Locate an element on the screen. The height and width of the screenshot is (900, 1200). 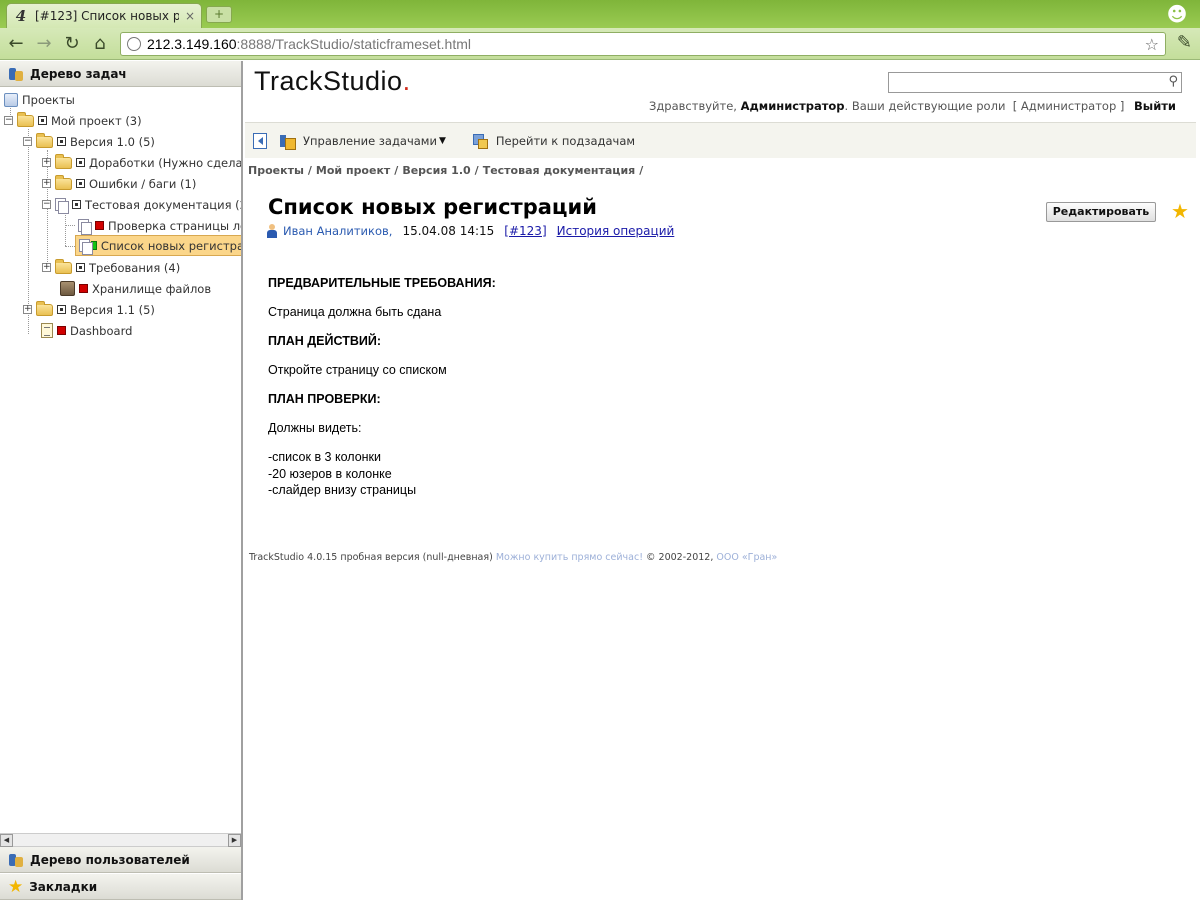
breadcrumb-test-docs: Тестовая документация is located at coordinates (559, 170).